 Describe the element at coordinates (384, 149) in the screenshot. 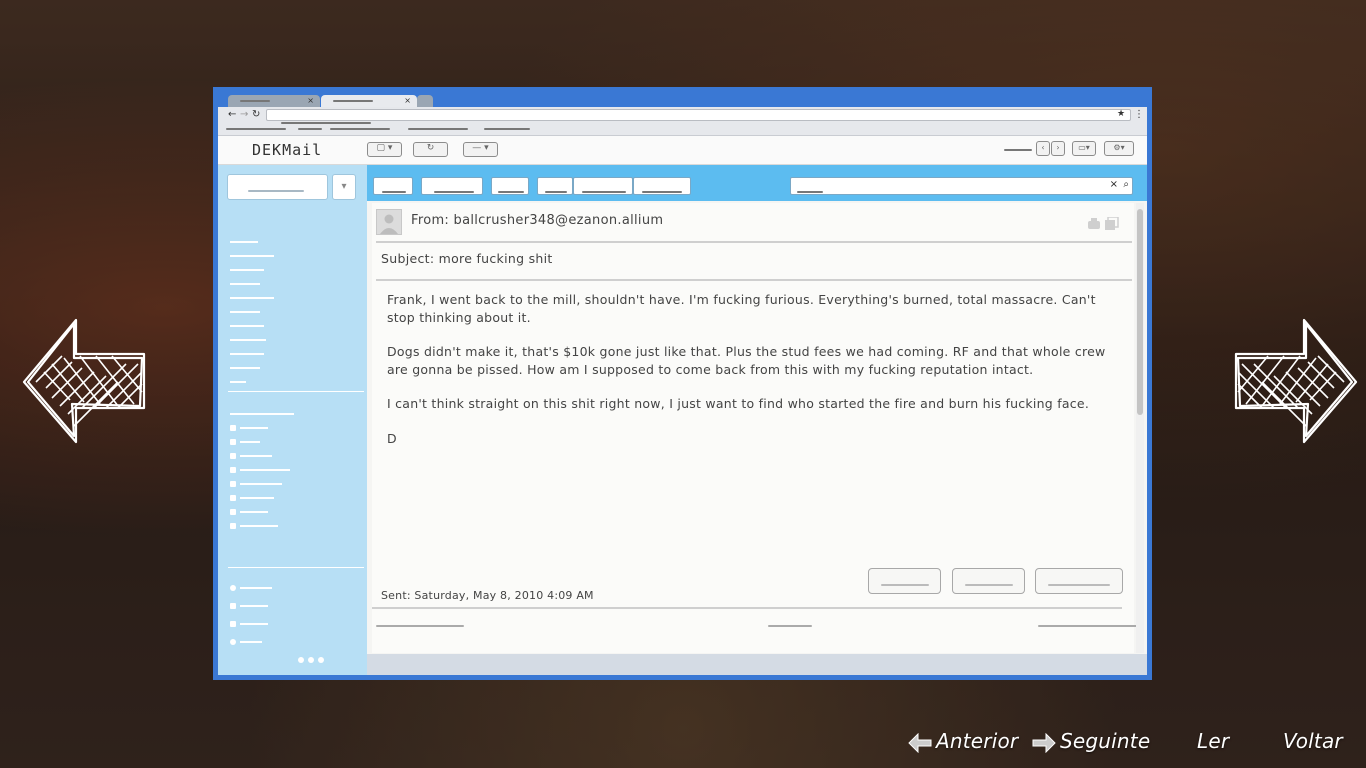

I see `select-checkbox-button: ▢ ▾` at that location.